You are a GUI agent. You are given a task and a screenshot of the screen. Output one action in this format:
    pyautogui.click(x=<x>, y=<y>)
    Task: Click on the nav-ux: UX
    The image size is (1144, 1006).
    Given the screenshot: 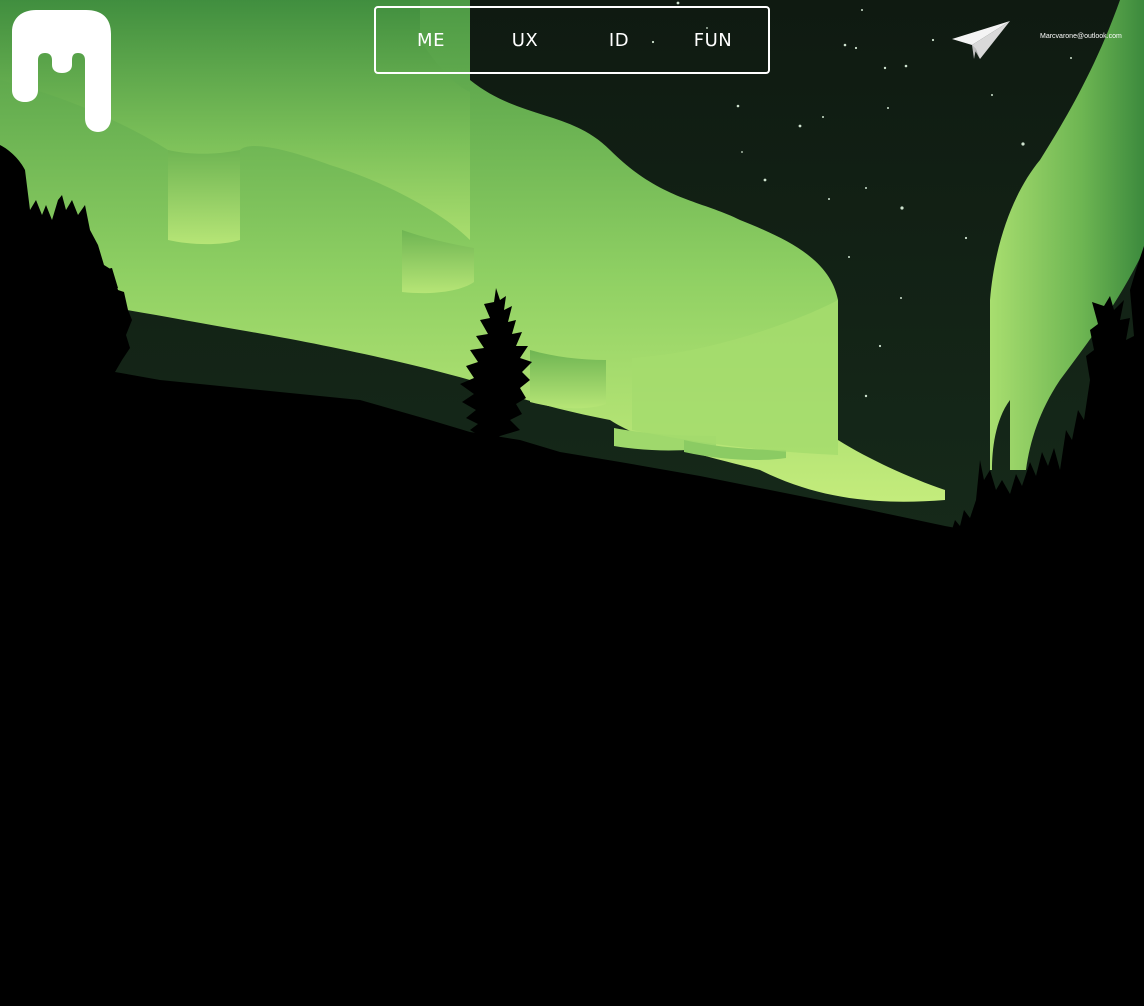 What is the action you would take?
    pyautogui.click(x=525, y=40)
    